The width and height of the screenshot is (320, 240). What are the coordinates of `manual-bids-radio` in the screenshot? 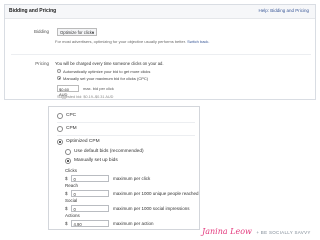 It's located at (68, 161).